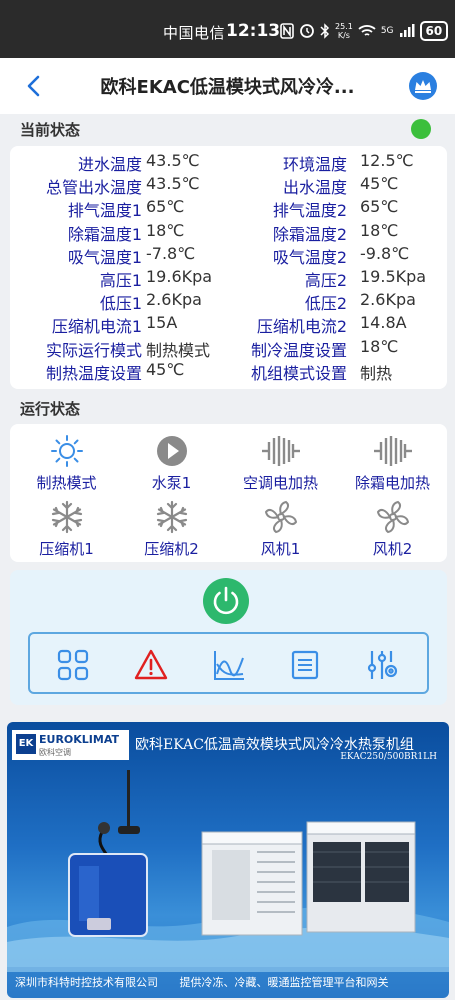 The image size is (455, 1000). I want to click on run-item-label: 风机2, so click(392, 549).